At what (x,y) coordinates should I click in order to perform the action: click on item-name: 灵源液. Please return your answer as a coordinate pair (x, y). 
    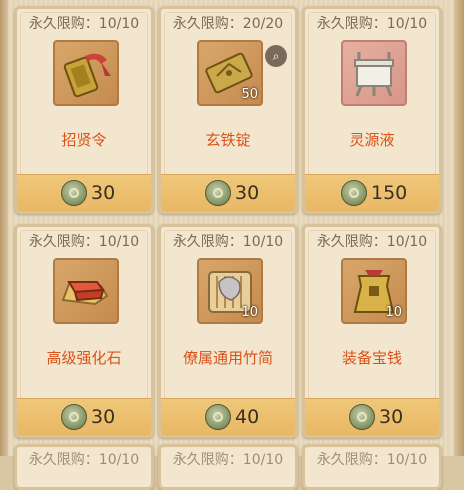
    Looking at the image, I should click on (372, 140).